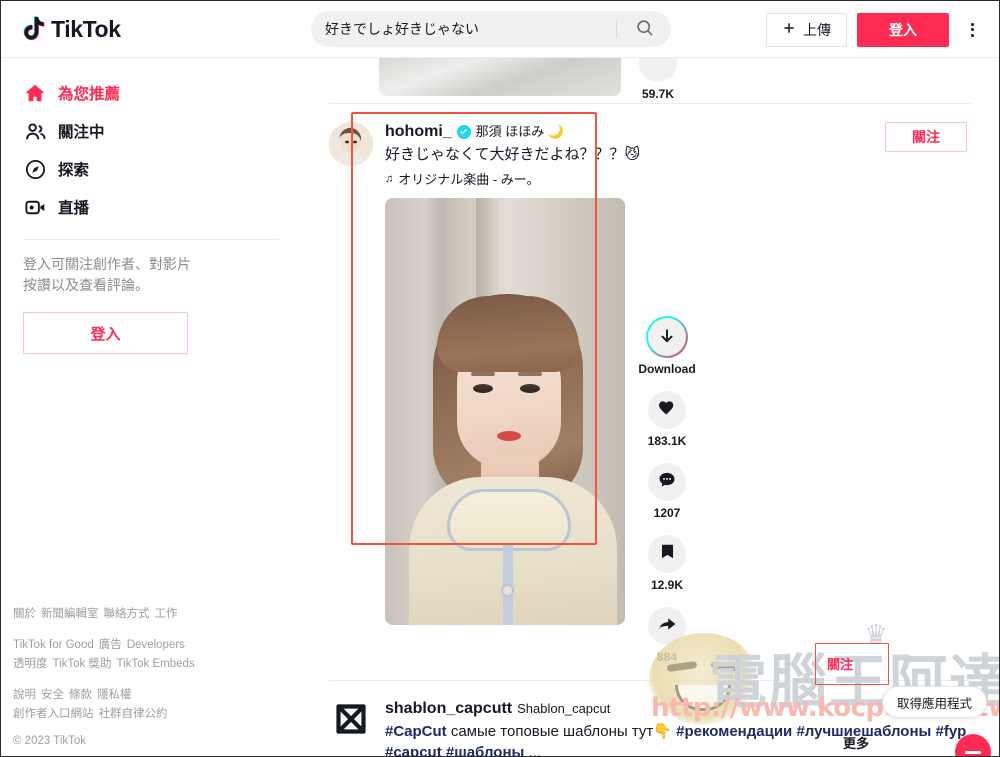 The width and height of the screenshot is (1000, 757). Describe the element at coordinates (133, 714) in the screenshot. I see `footer-link: 社群自律公約` at that location.